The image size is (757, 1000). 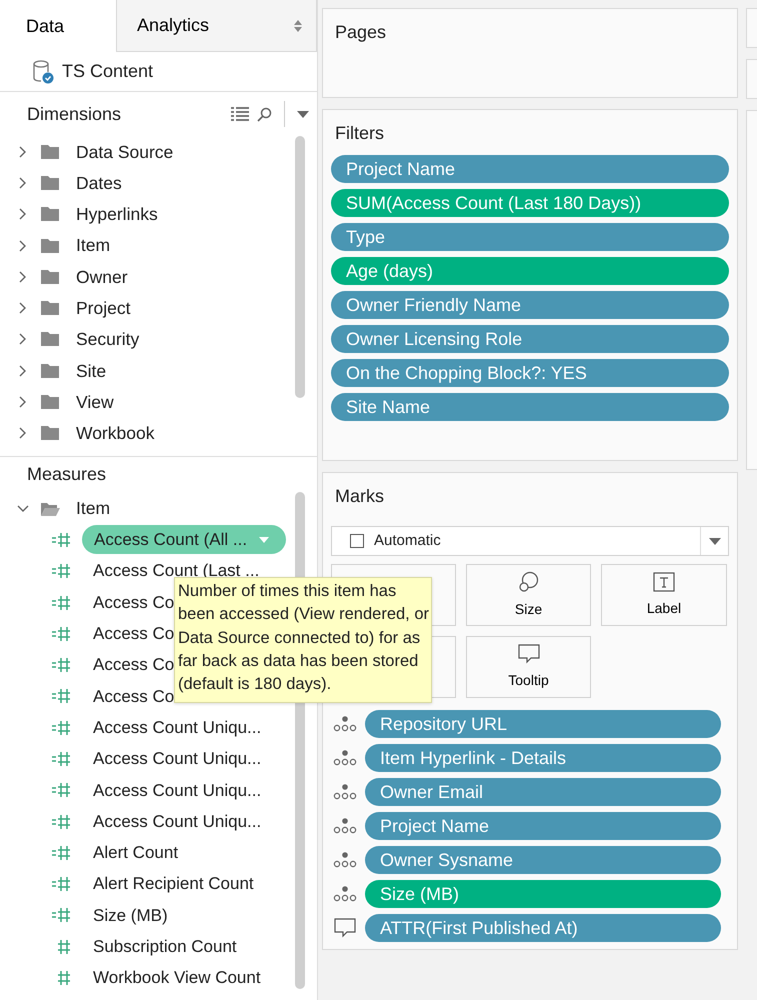 What do you see at coordinates (360, 496) in the screenshot?
I see `shelf-title: Marks` at bounding box center [360, 496].